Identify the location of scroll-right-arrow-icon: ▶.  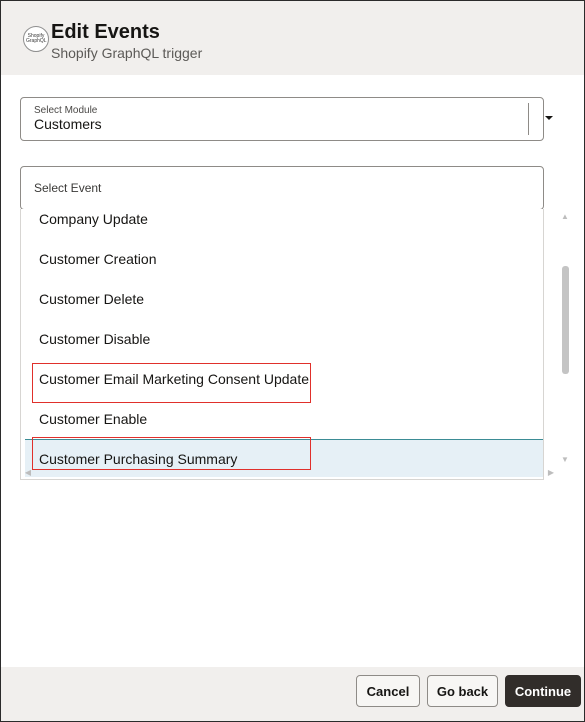
(551, 473).